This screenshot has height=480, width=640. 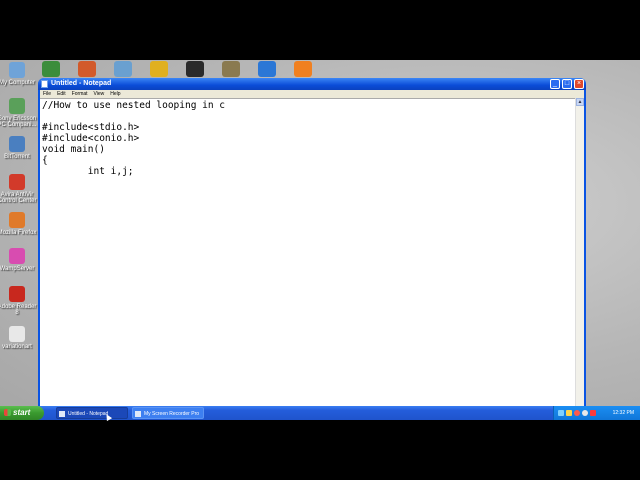 I want to click on menu-help: Help, so click(x=115, y=94).